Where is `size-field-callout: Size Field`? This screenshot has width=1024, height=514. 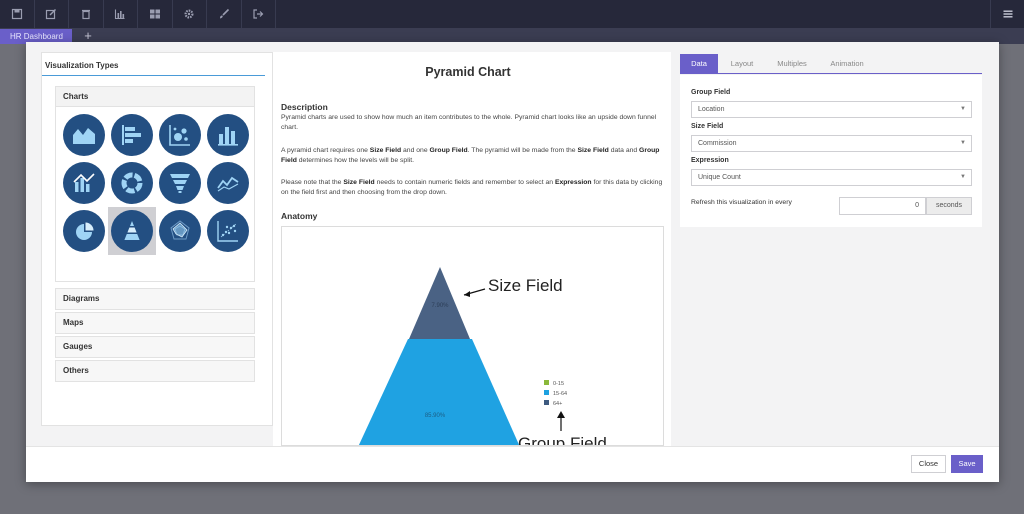 size-field-callout: Size Field is located at coordinates (525, 285).